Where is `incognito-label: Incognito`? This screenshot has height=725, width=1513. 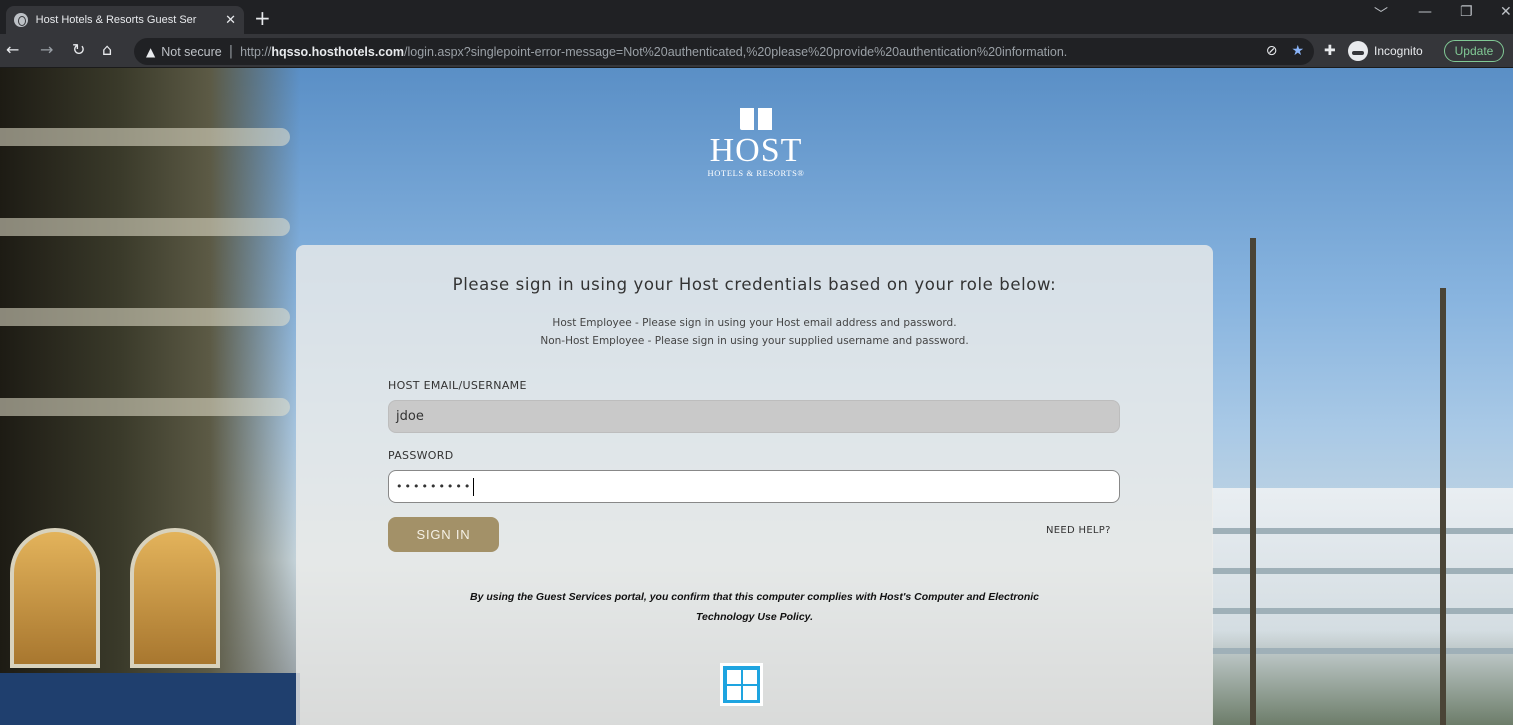 incognito-label: Incognito is located at coordinates (1398, 51).